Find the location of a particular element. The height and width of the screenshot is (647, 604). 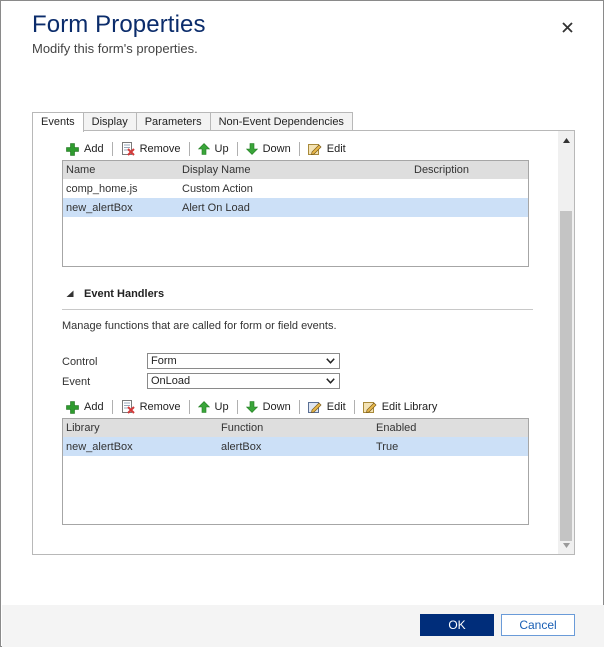

handlers-grid-header: Library Function Enabled is located at coordinates (295, 428).